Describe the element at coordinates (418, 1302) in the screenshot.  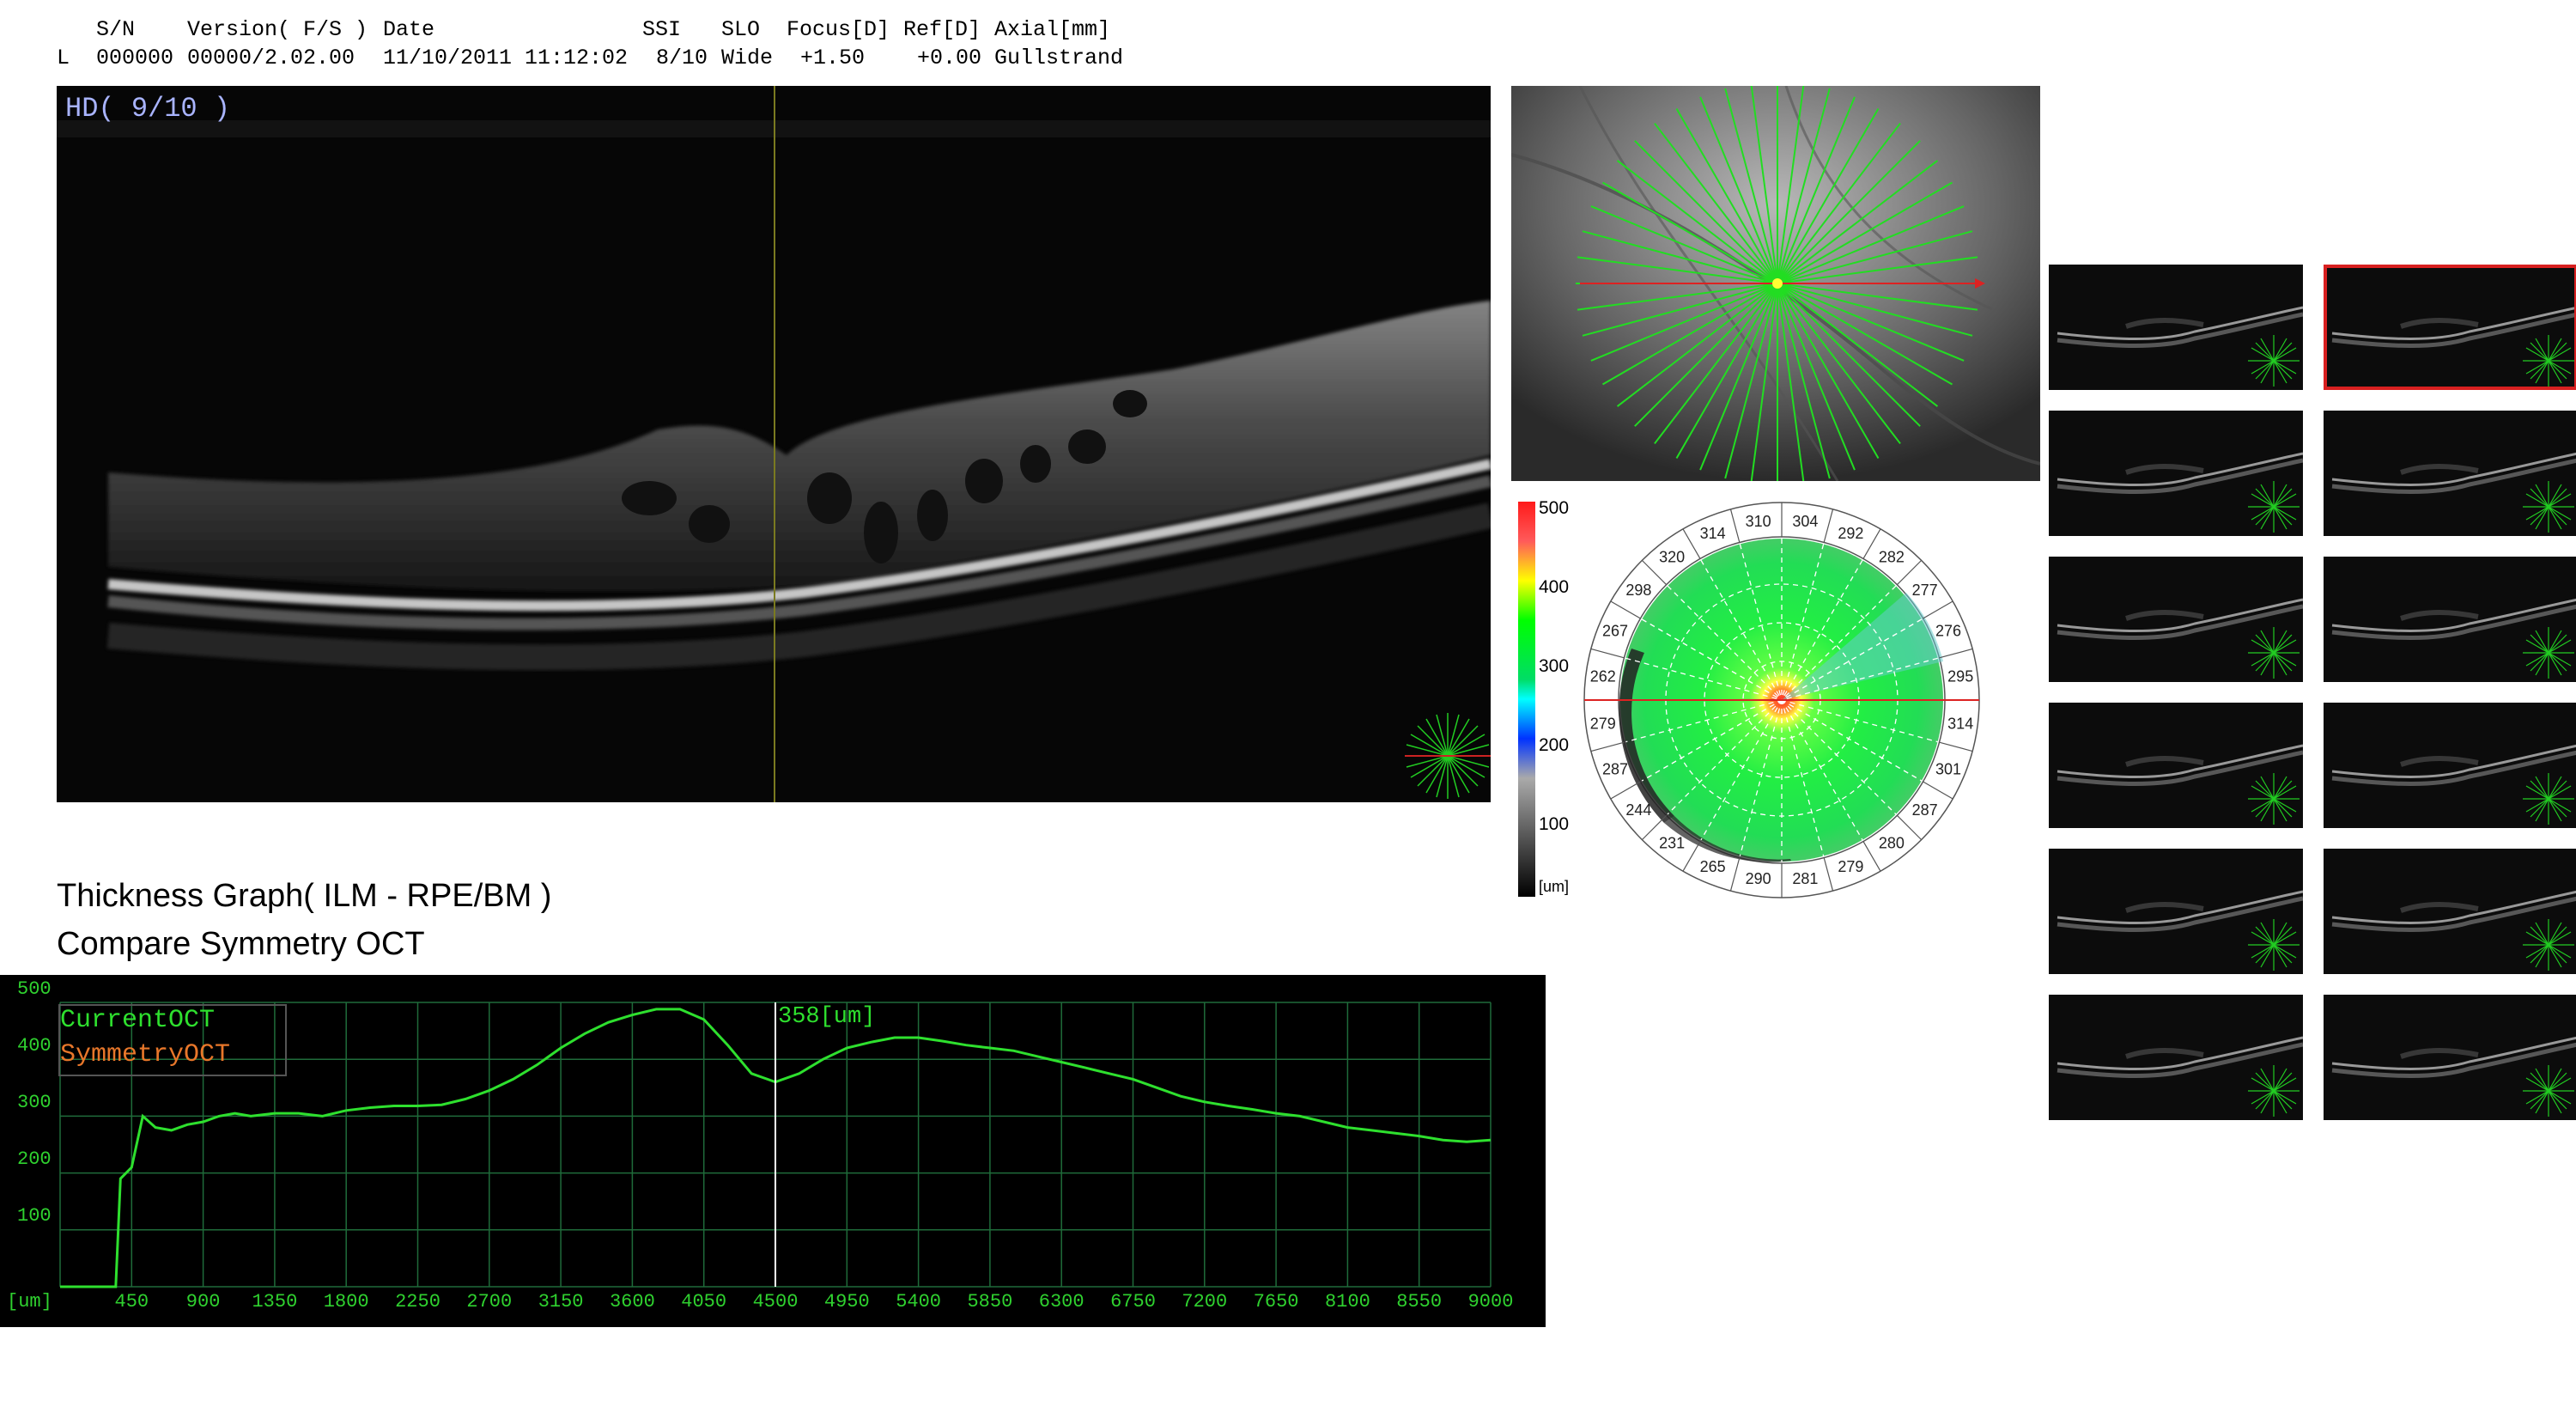
I see `x-tick-label: 2250` at that location.